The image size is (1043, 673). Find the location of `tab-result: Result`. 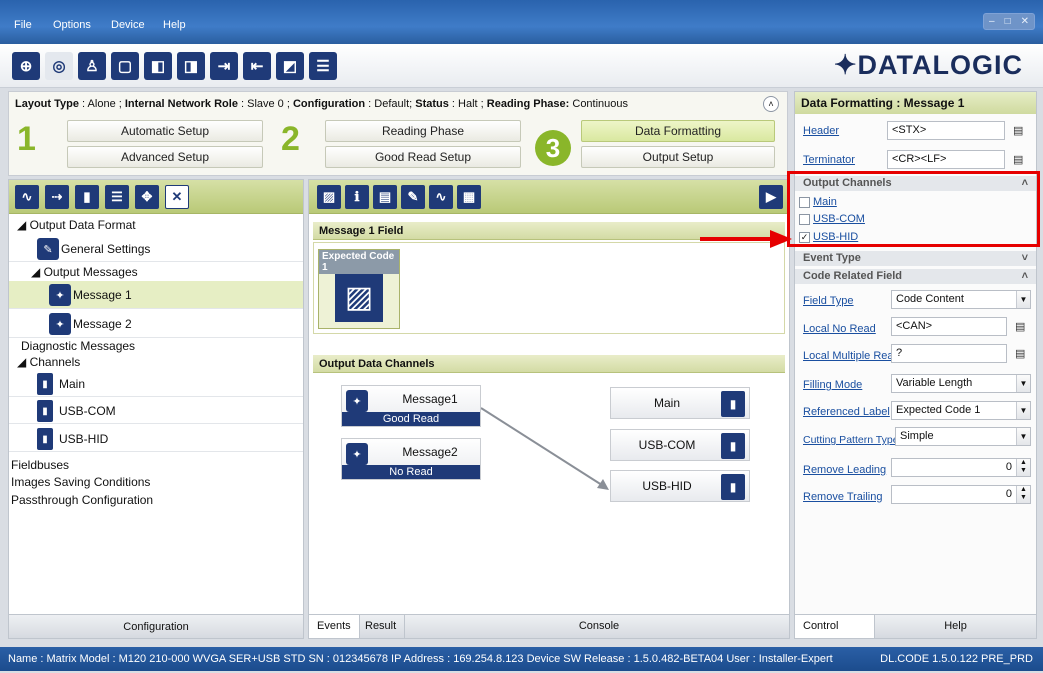

tab-result: Result is located at coordinates (381, 626).